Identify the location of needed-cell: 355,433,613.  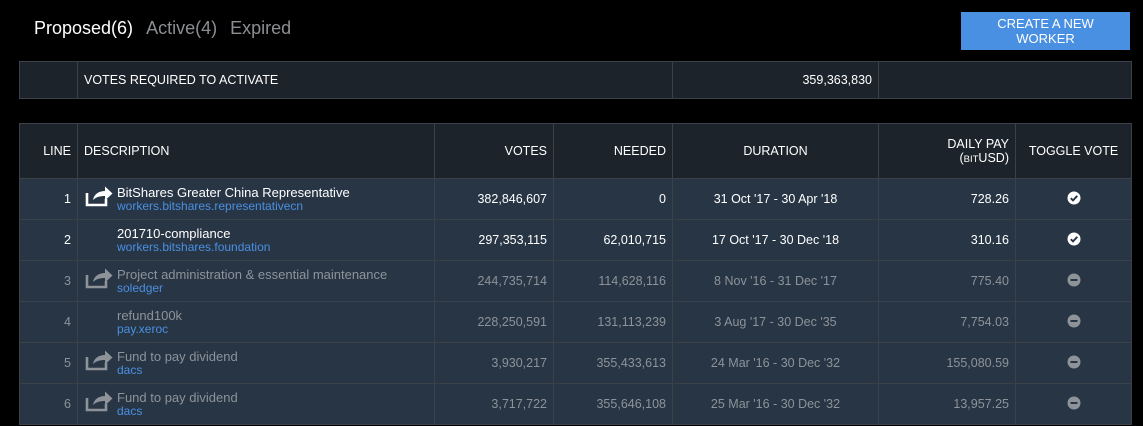
(613, 363).